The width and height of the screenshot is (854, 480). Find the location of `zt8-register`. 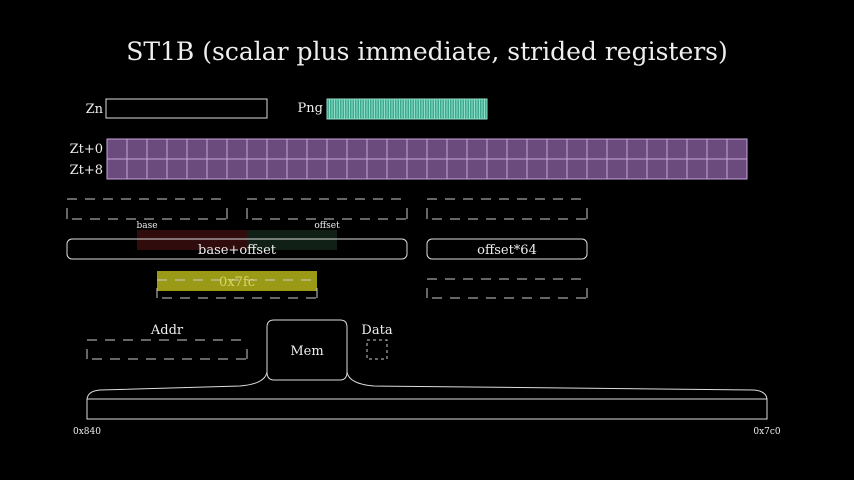

zt8-register is located at coordinates (427, 169).